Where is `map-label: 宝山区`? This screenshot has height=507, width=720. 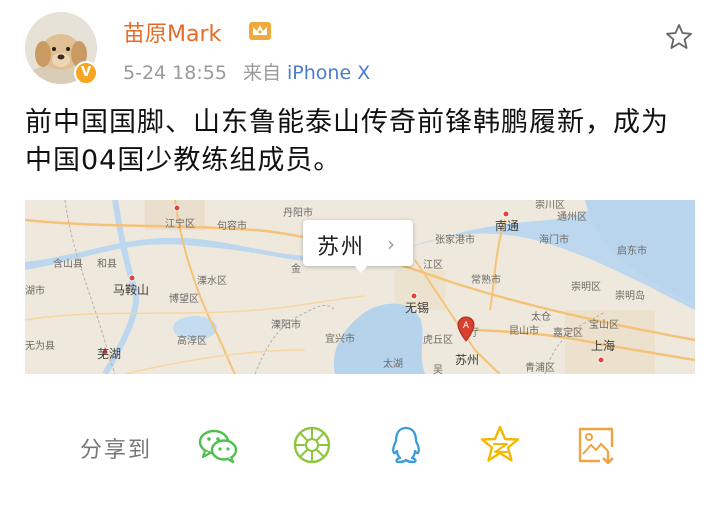
map-label: 宝山区 is located at coordinates (604, 325).